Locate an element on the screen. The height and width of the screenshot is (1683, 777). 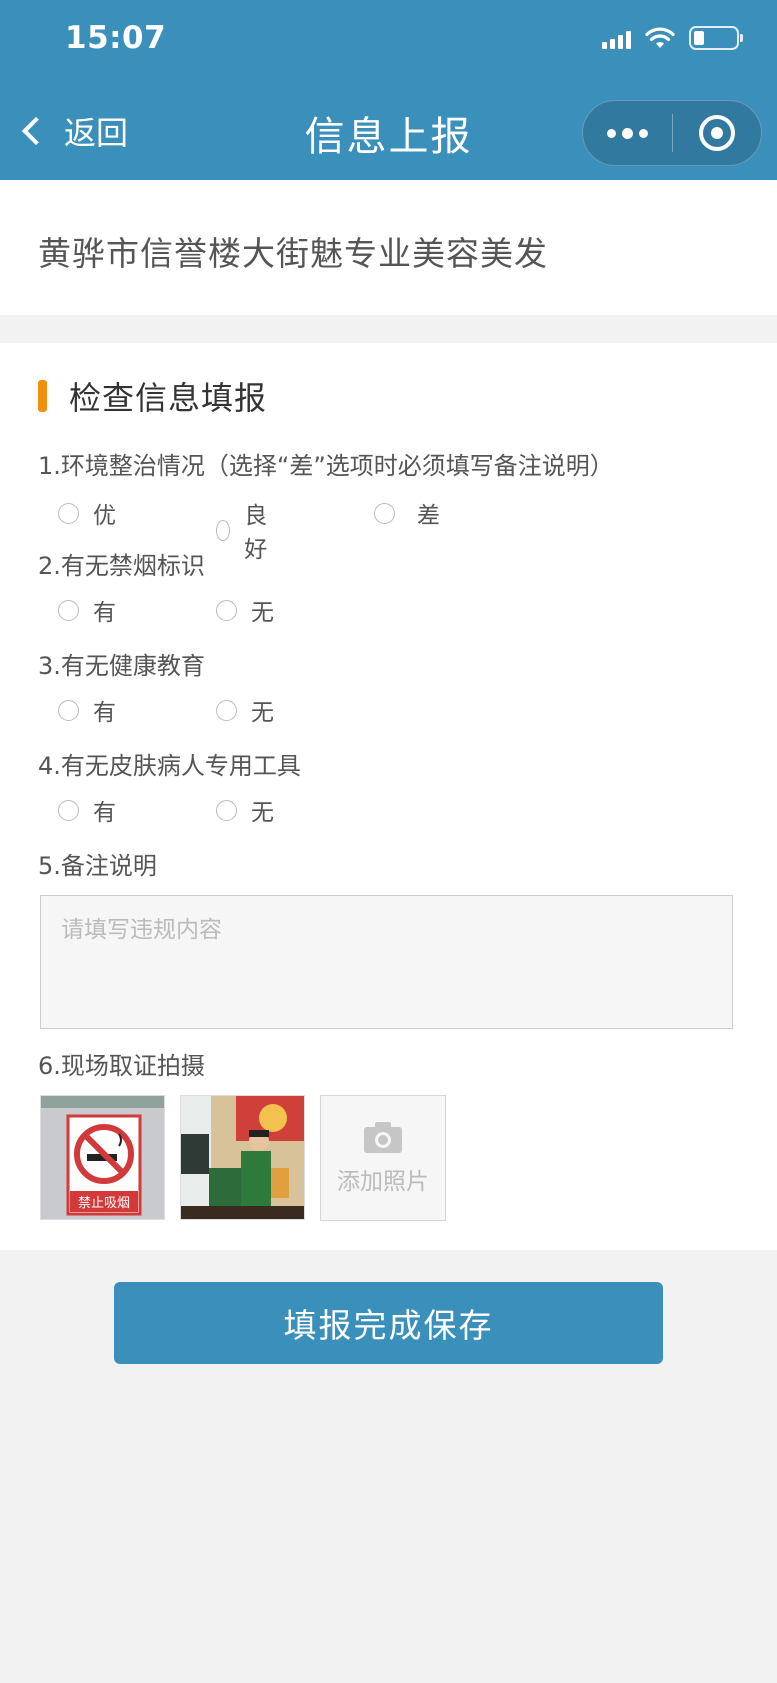
mini-program-capsule is located at coordinates (672, 133).